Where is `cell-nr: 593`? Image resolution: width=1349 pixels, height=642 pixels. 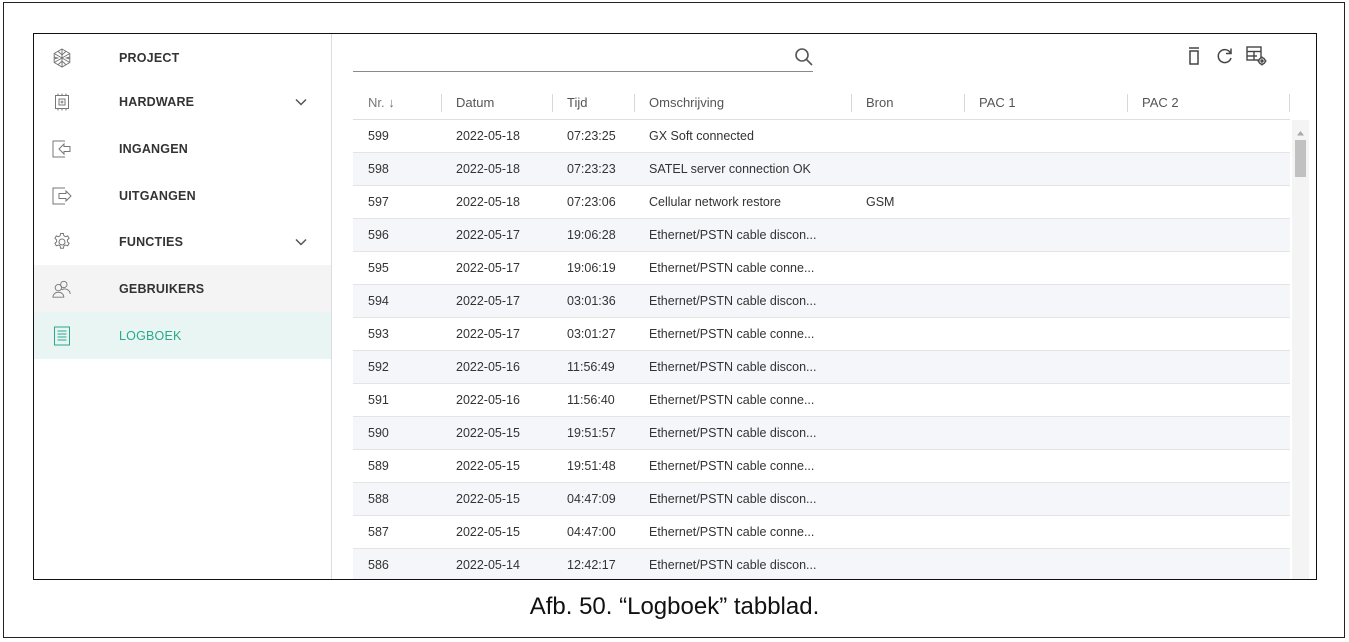
cell-nr: 593 is located at coordinates (378, 334).